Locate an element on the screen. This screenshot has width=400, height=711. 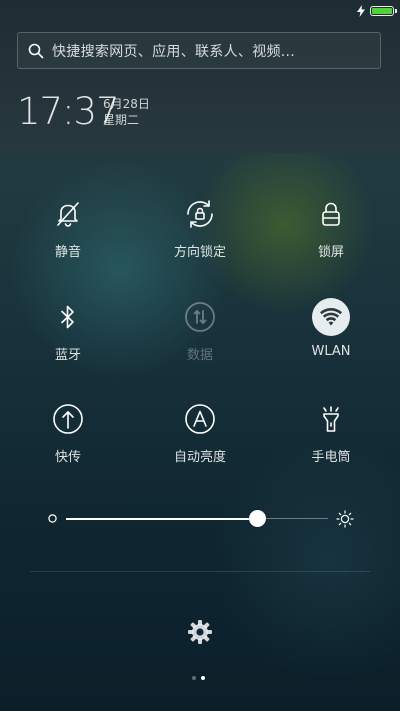
battery-level-fill is located at coordinates (382, 11).